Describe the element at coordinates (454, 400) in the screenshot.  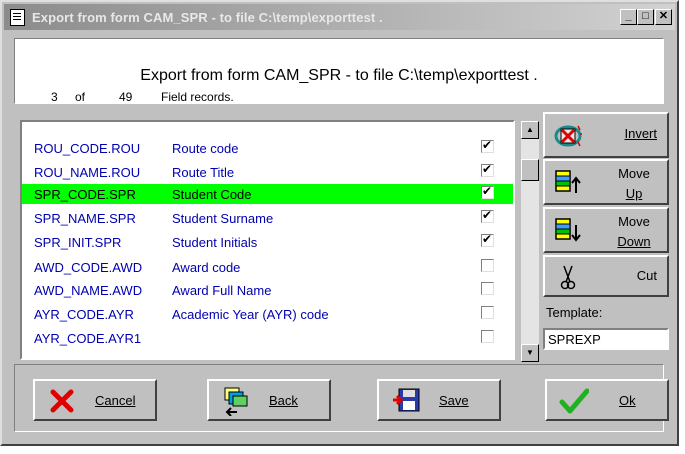
I see `save-label: Save` at that location.